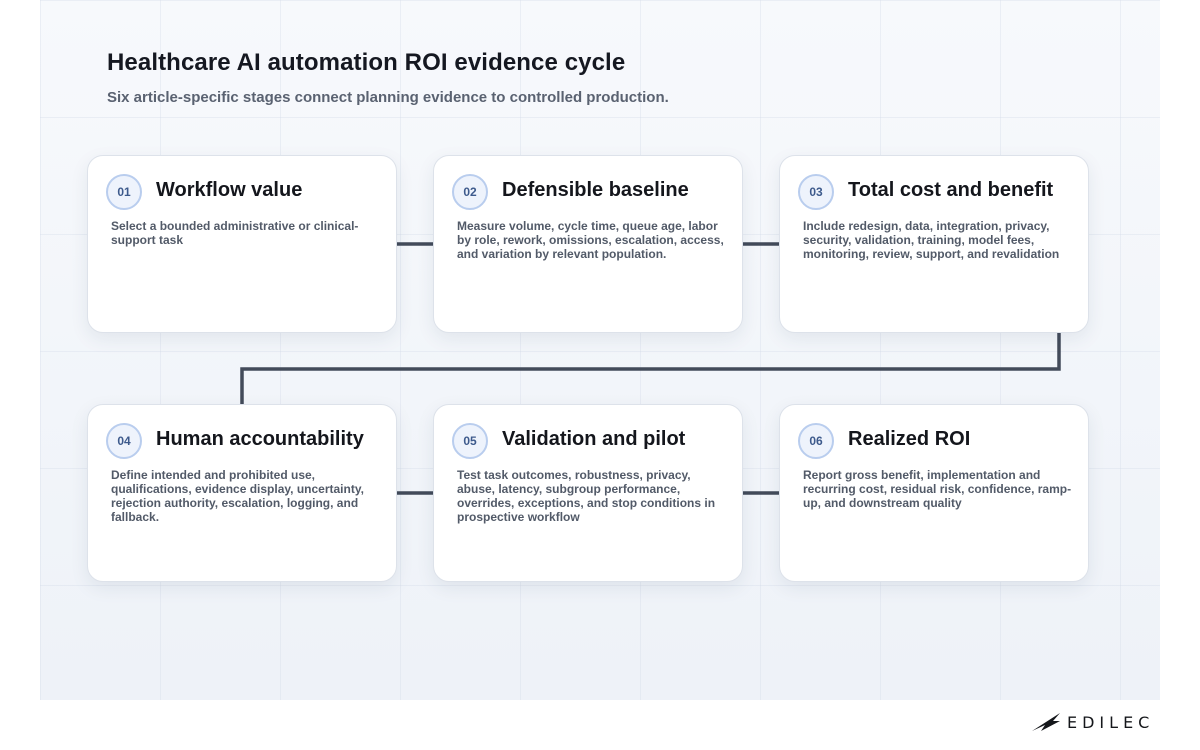 The image size is (1200, 750). I want to click on stage-title: Realized ROI, so click(909, 439).